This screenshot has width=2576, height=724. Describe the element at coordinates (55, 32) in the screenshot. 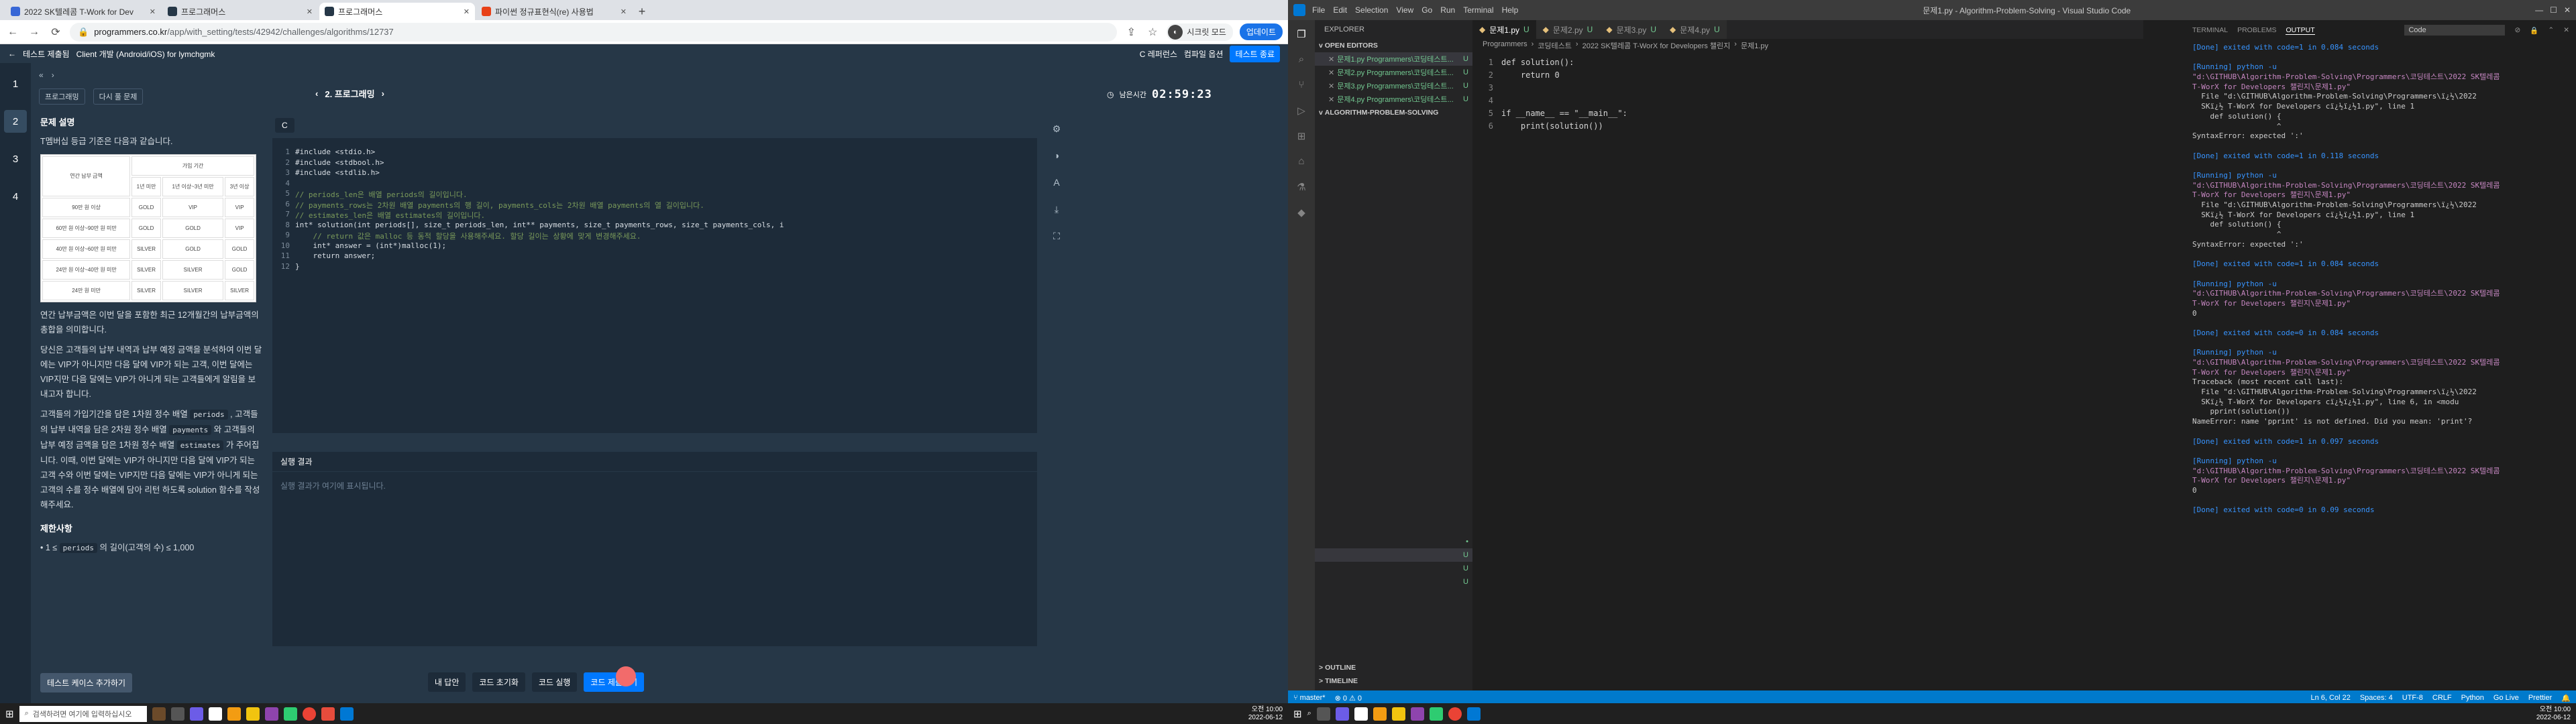

I see `reload-icon: ⟳` at that location.